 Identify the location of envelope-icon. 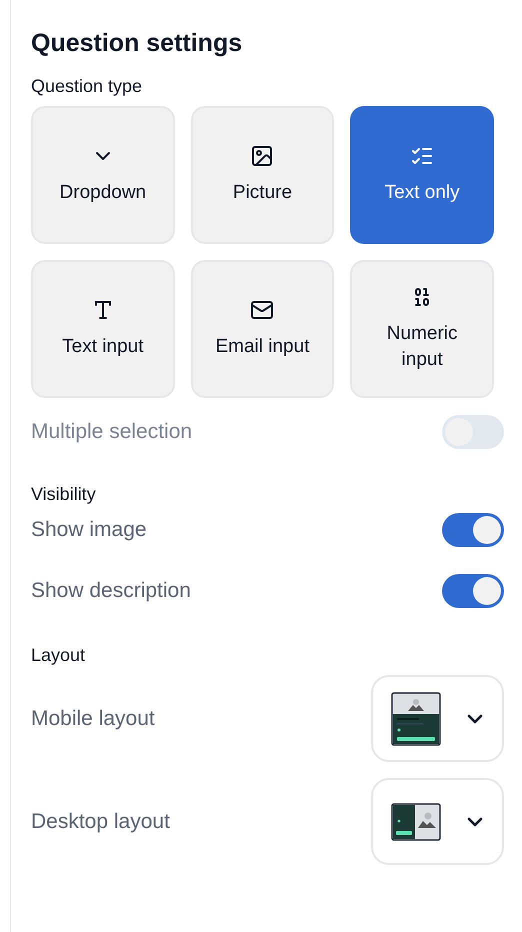
(262, 310).